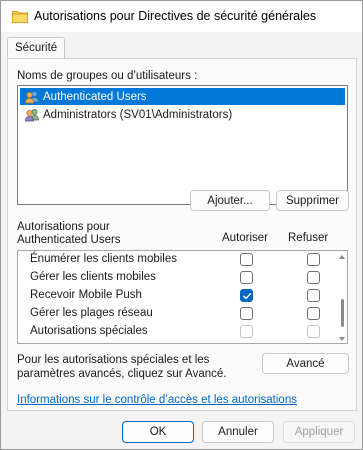  I want to click on list-item-label: Administrators (SV01\Administrators), so click(138, 114).